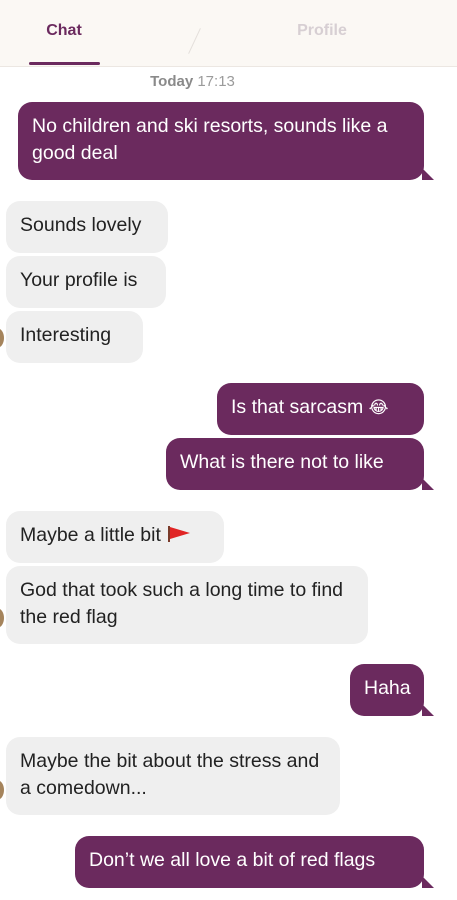 This screenshot has width=457, height=900. Describe the element at coordinates (378, 407) in the screenshot. I see `tears-of-joy-emoji-icon: 😂` at that location.